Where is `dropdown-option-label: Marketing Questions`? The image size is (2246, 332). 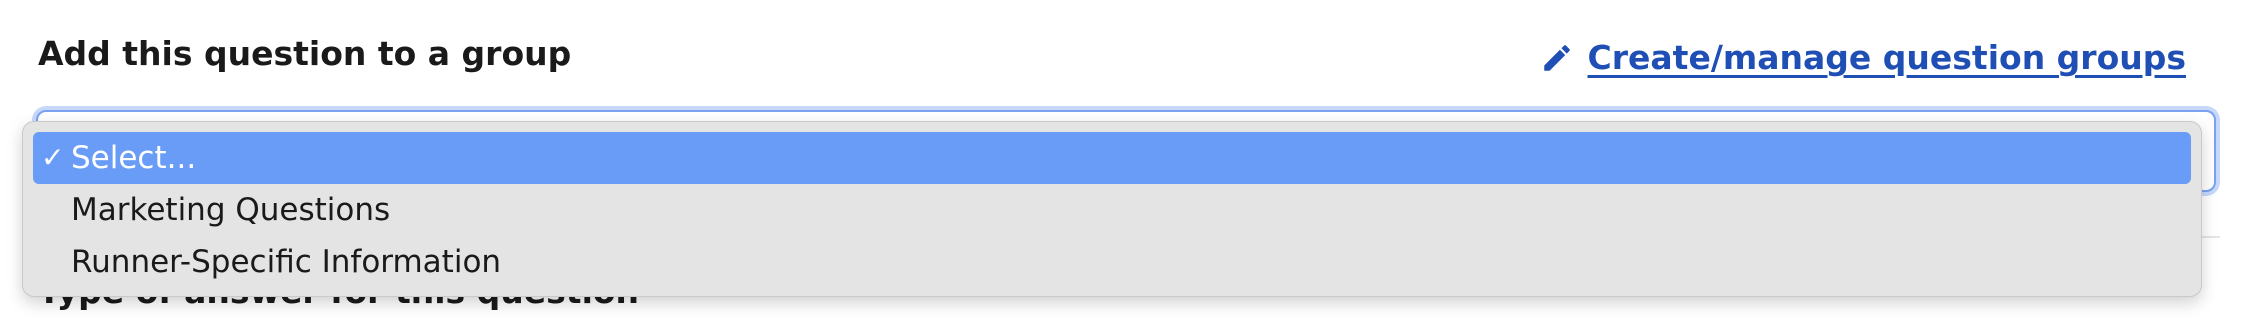 dropdown-option-label: Marketing Questions is located at coordinates (231, 210).